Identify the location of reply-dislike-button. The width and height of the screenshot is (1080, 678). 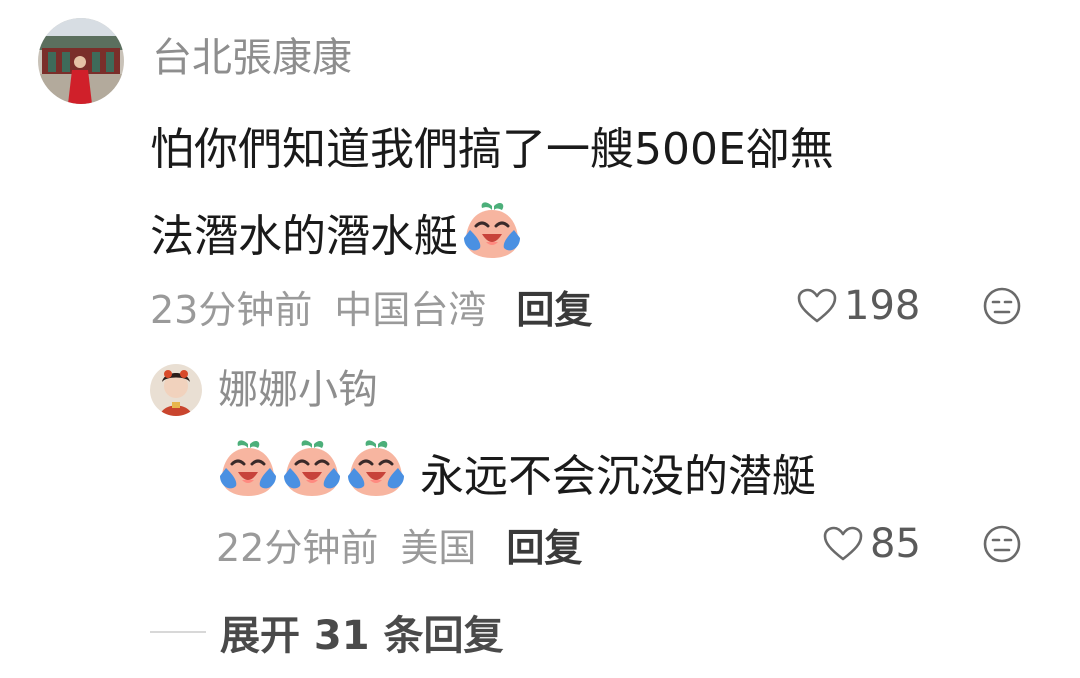
(1002, 544).